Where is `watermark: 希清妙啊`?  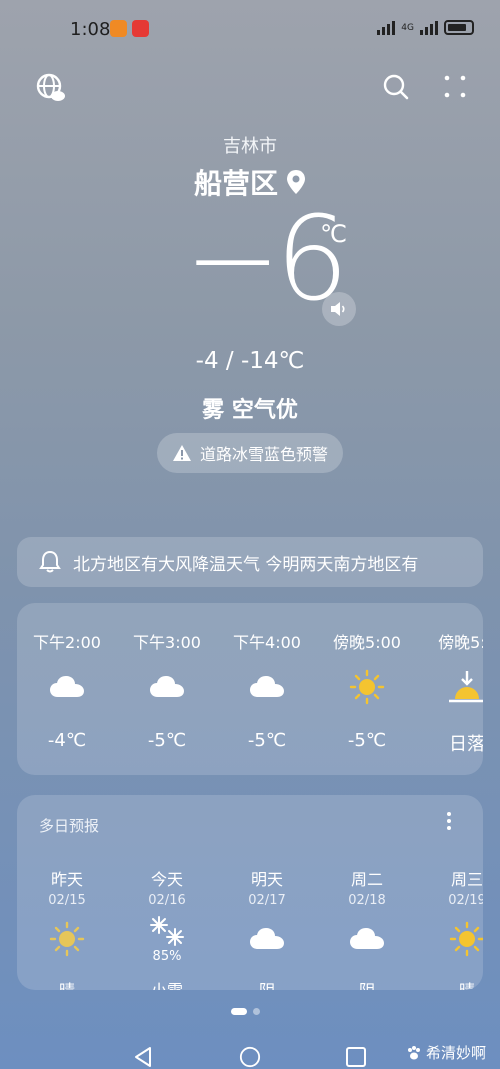 watermark: 希清妙啊 is located at coordinates (446, 1052).